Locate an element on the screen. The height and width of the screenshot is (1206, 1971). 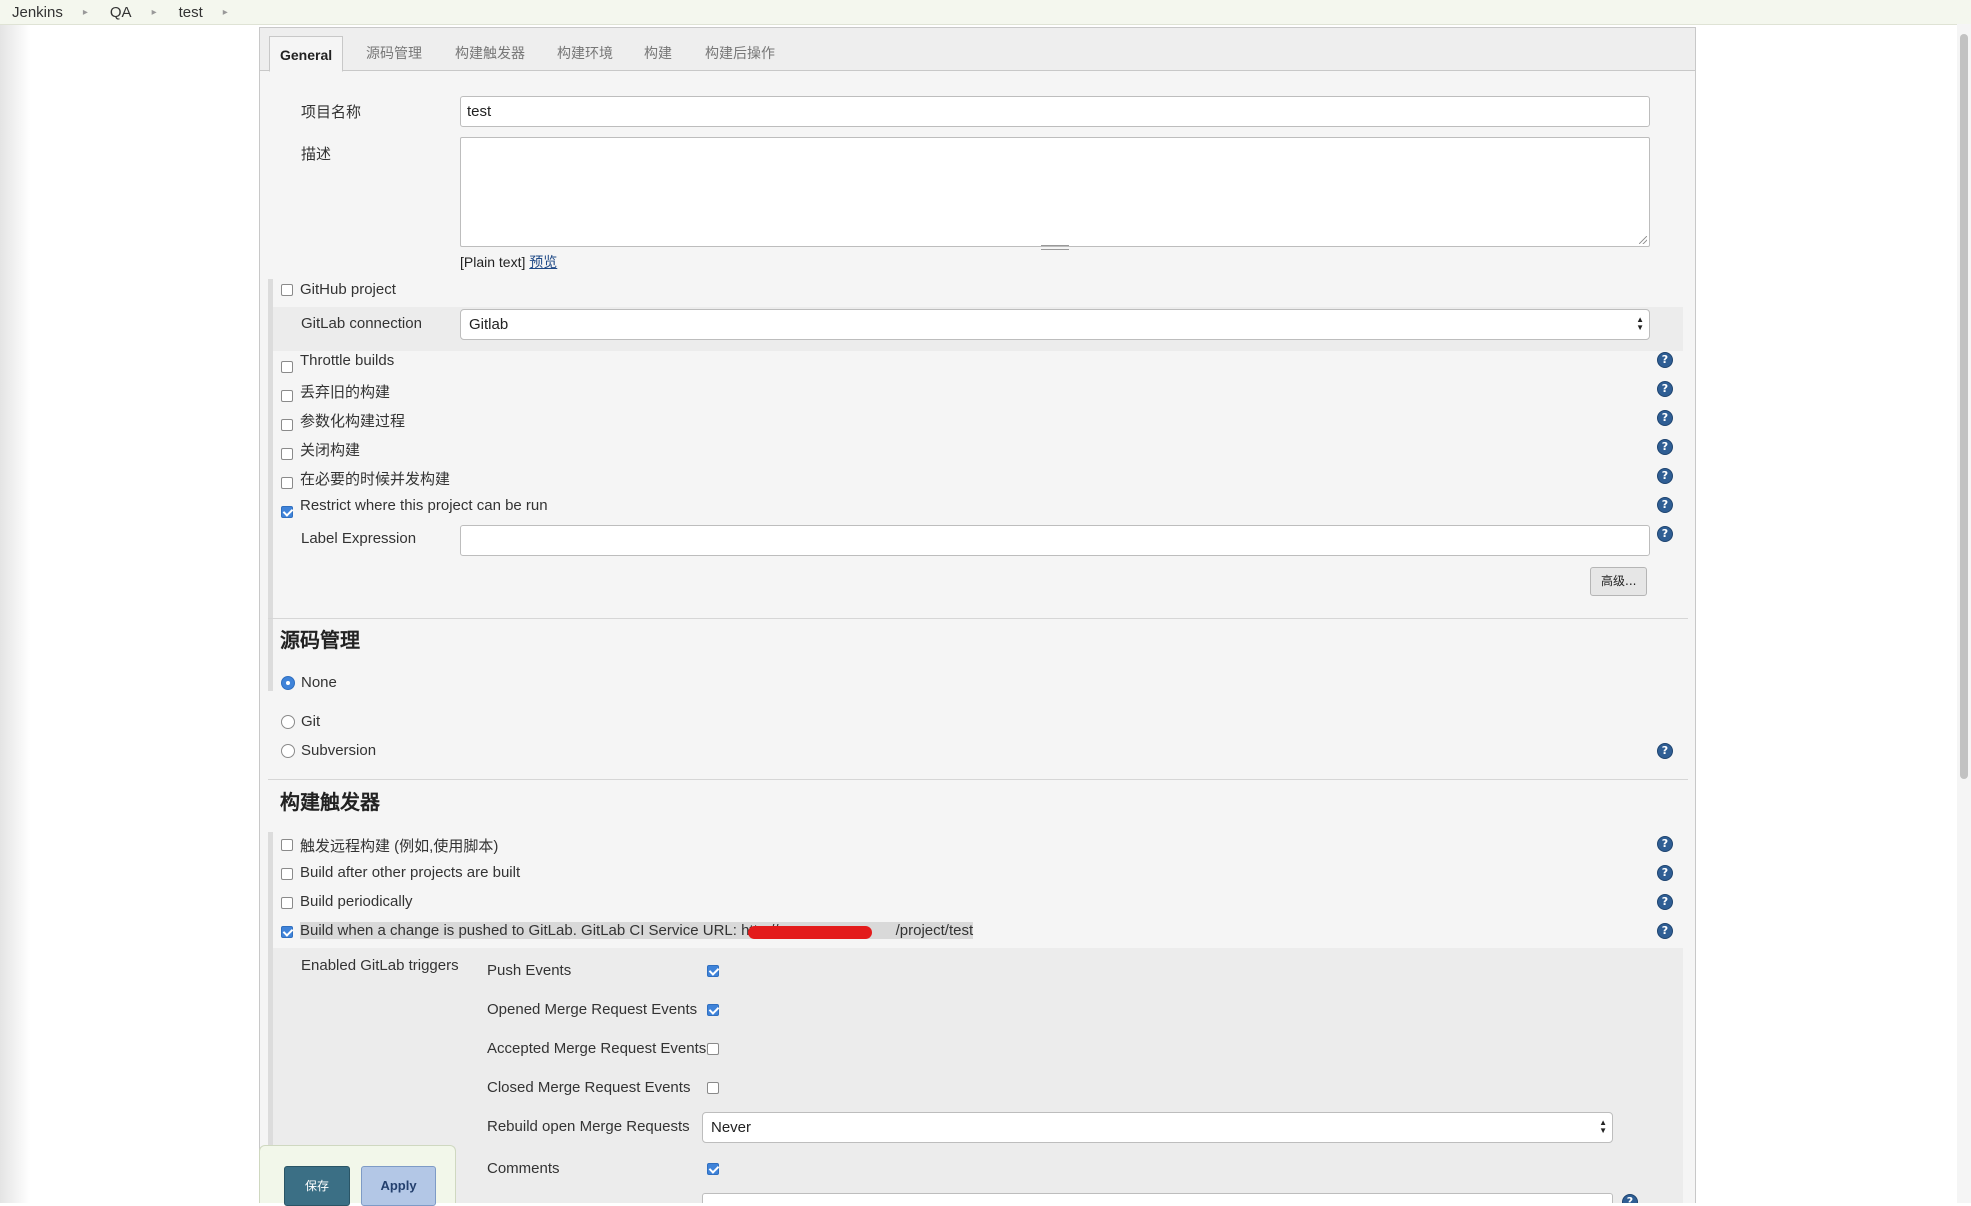
build-after-other-checkbox is located at coordinates (287, 874).